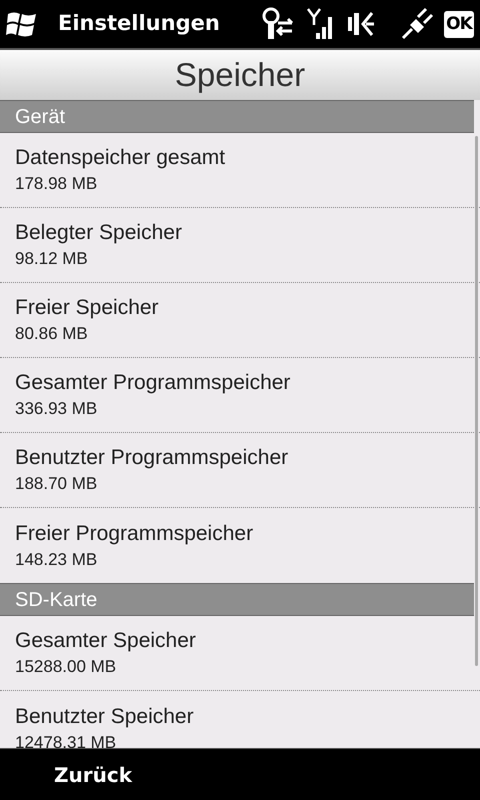 The image size is (480, 800). What do you see at coordinates (99, 233) in the screenshot?
I see `setting-label: Belegter Speicher` at bounding box center [99, 233].